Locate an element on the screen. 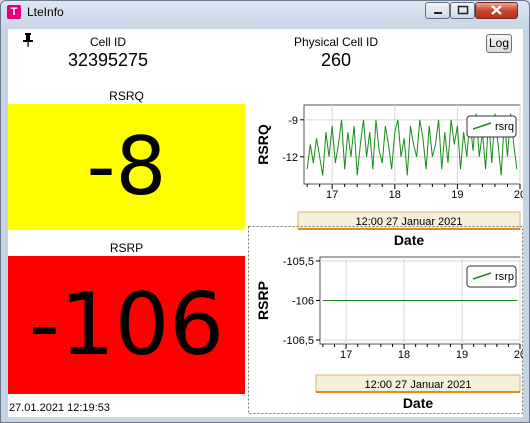 The image size is (530, 423). rsrp-chart-x-axis-label: Date is located at coordinates (418, 403).